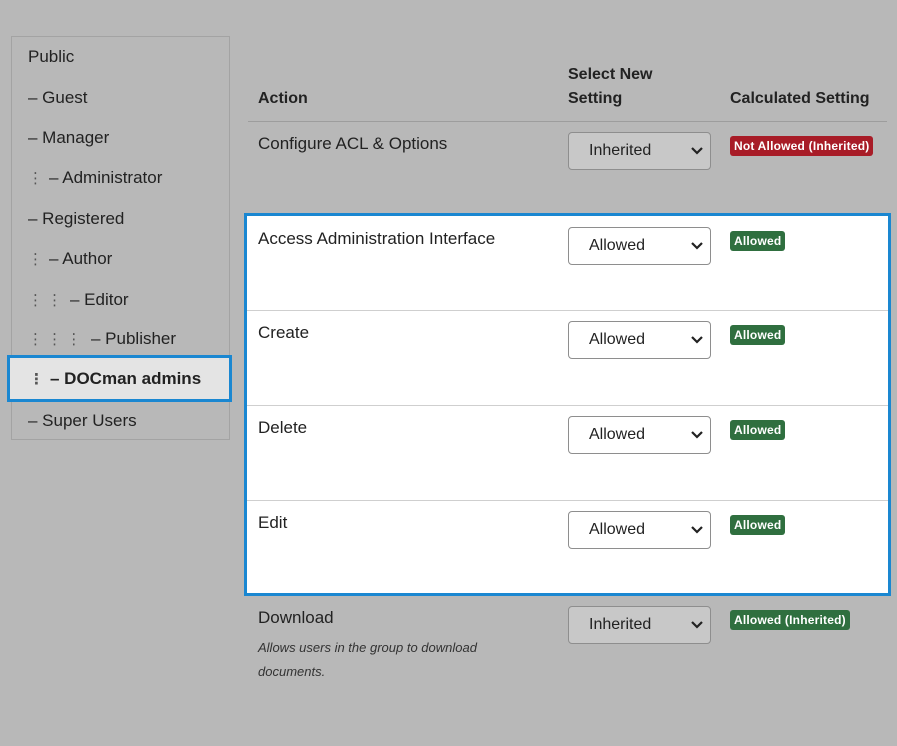  Describe the element at coordinates (120, 57) in the screenshot. I see `group-public: Public` at that location.